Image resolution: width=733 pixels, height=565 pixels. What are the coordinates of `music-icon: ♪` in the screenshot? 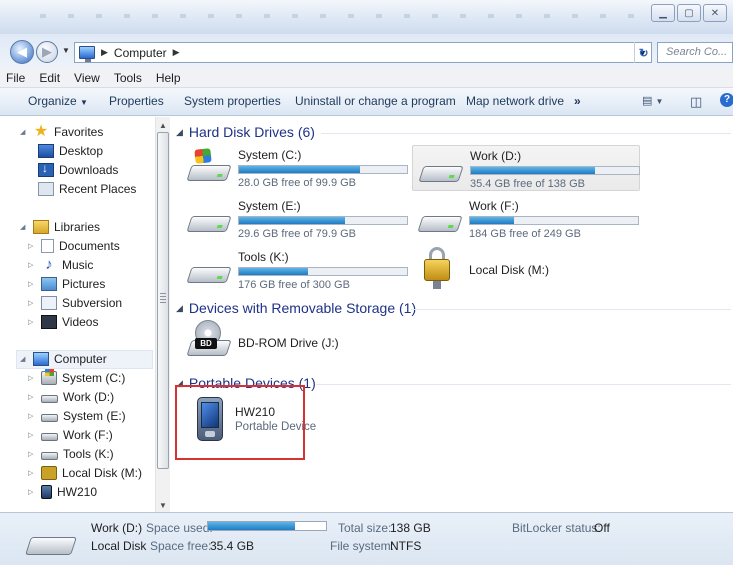 It's located at (49, 264).